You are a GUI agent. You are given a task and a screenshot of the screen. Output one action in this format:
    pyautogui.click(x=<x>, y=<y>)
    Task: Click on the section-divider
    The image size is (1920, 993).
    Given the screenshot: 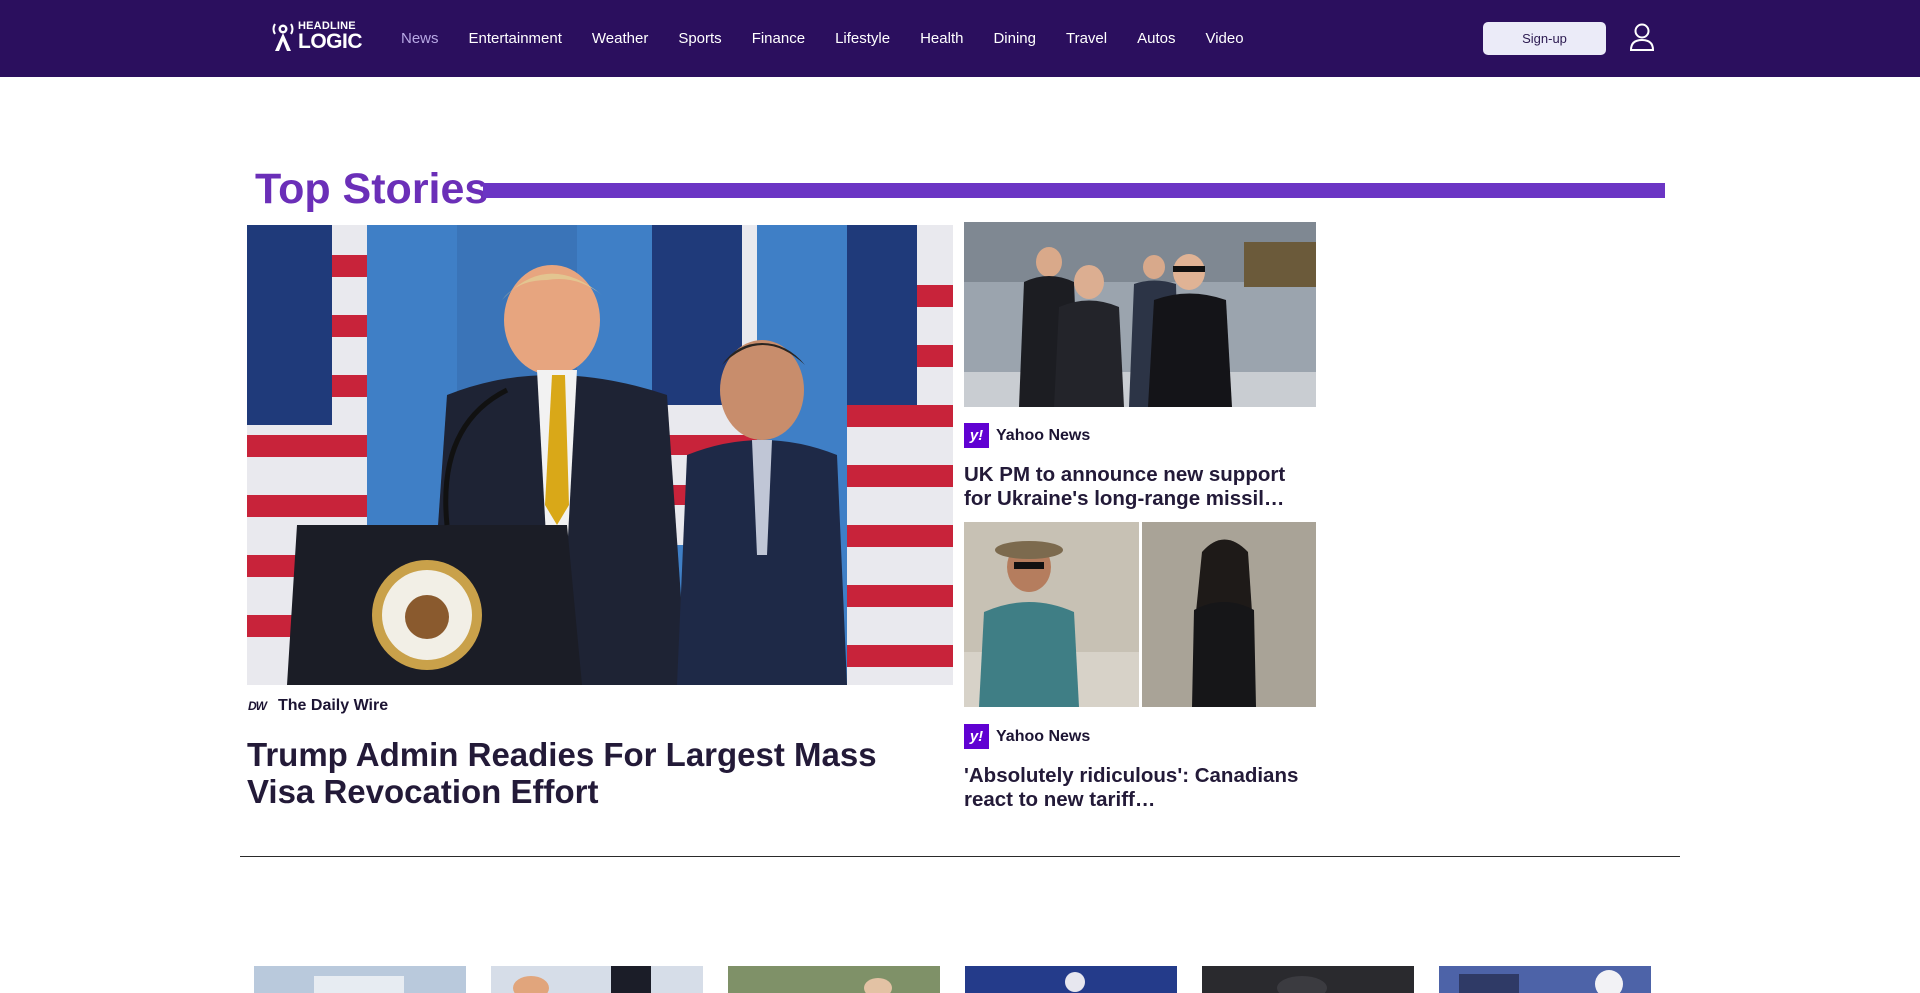 What is the action you would take?
    pyautogui.click(x=960, y=856)
    